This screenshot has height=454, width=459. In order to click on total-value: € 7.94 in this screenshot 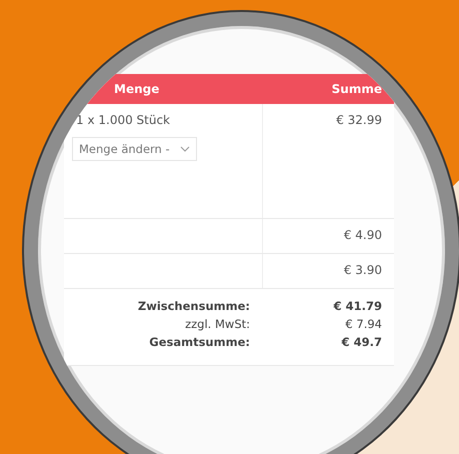, I will do `click(363, 324)`.